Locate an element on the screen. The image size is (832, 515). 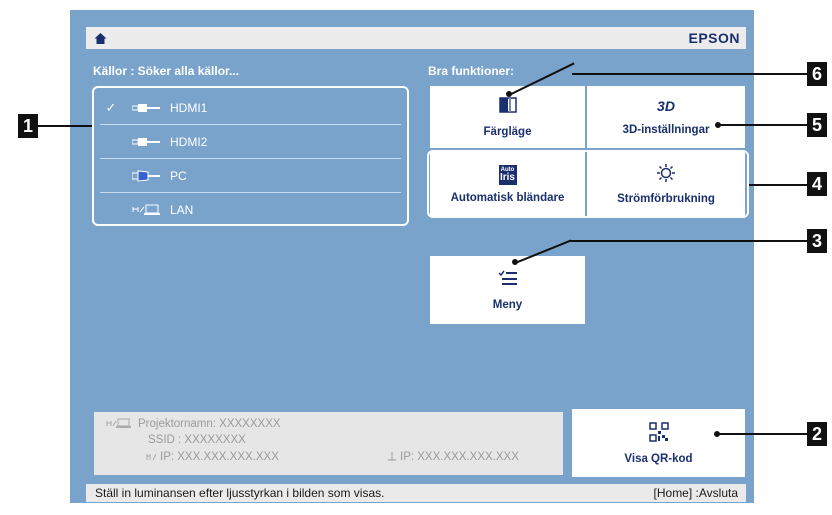
3d-settings-label: 3D-inställningar is located at coordinates (666, 130).